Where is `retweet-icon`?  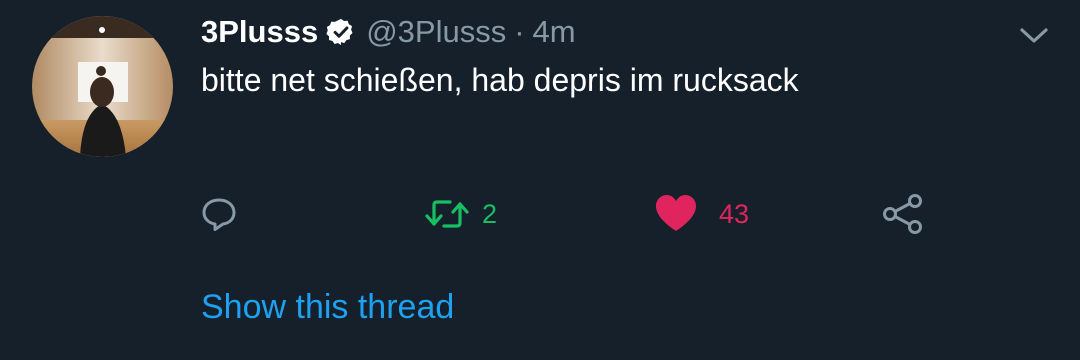 retweet-icon is located at coordinates (447, 214).